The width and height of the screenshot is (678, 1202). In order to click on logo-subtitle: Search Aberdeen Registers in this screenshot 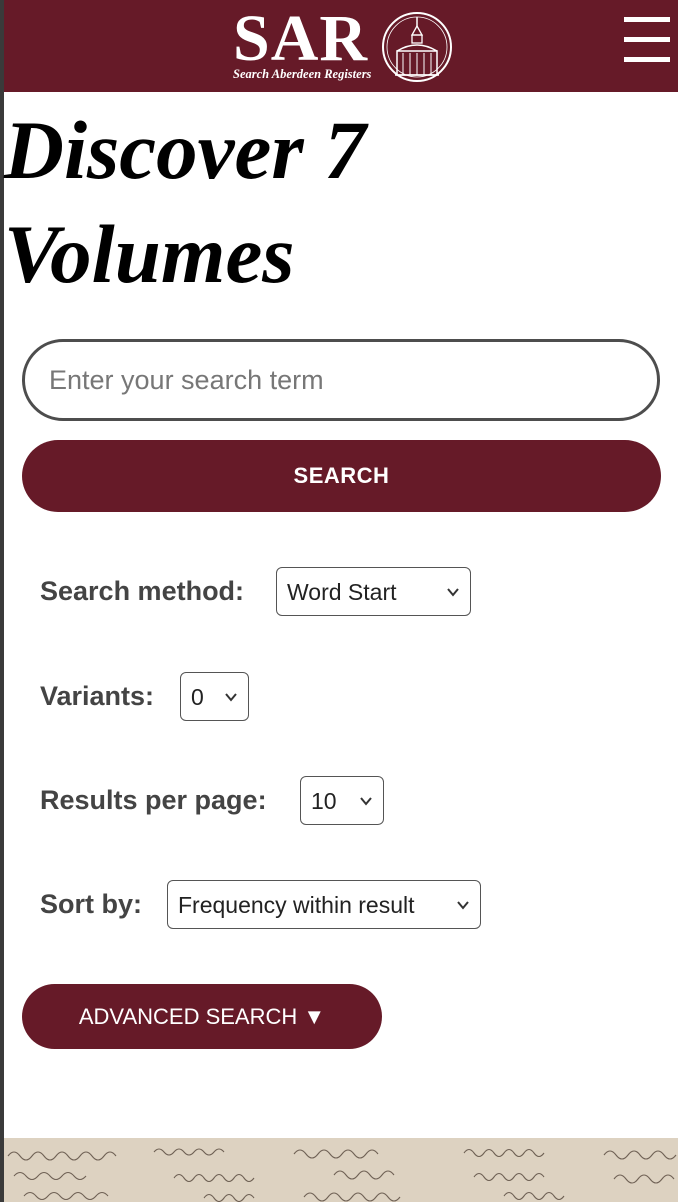, I will do `click(302, 74)`.